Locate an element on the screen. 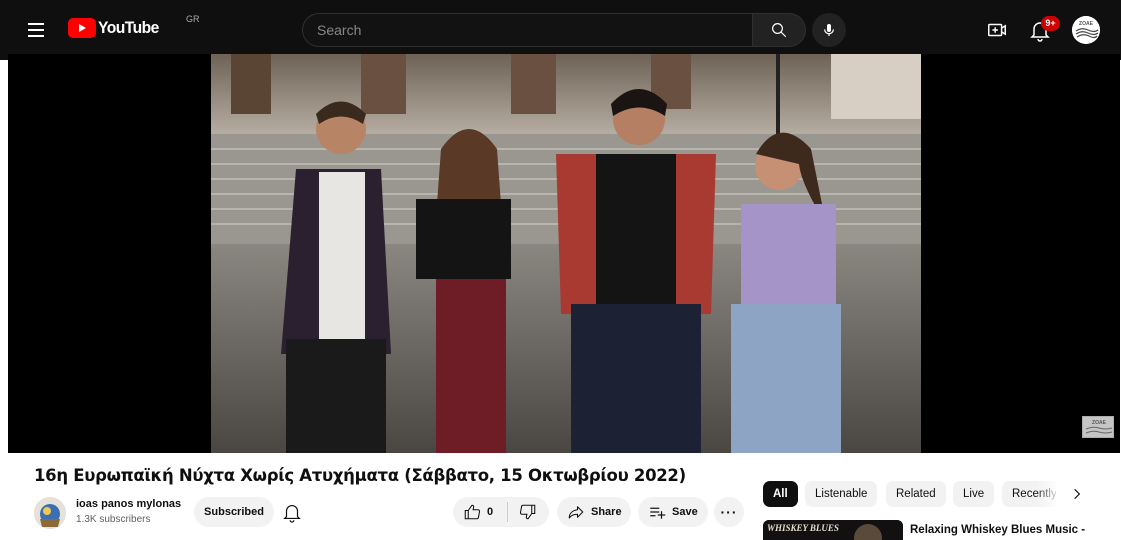 The height and width of the screenshot is (540, 1121). search-input is located at coordinates (527, 30).